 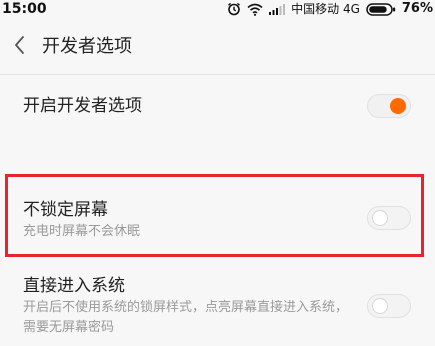 What do you see at coordinates (417, 8) in the screenshot?
I see `battery-percent: 76%` at bounding box center [417, 8].